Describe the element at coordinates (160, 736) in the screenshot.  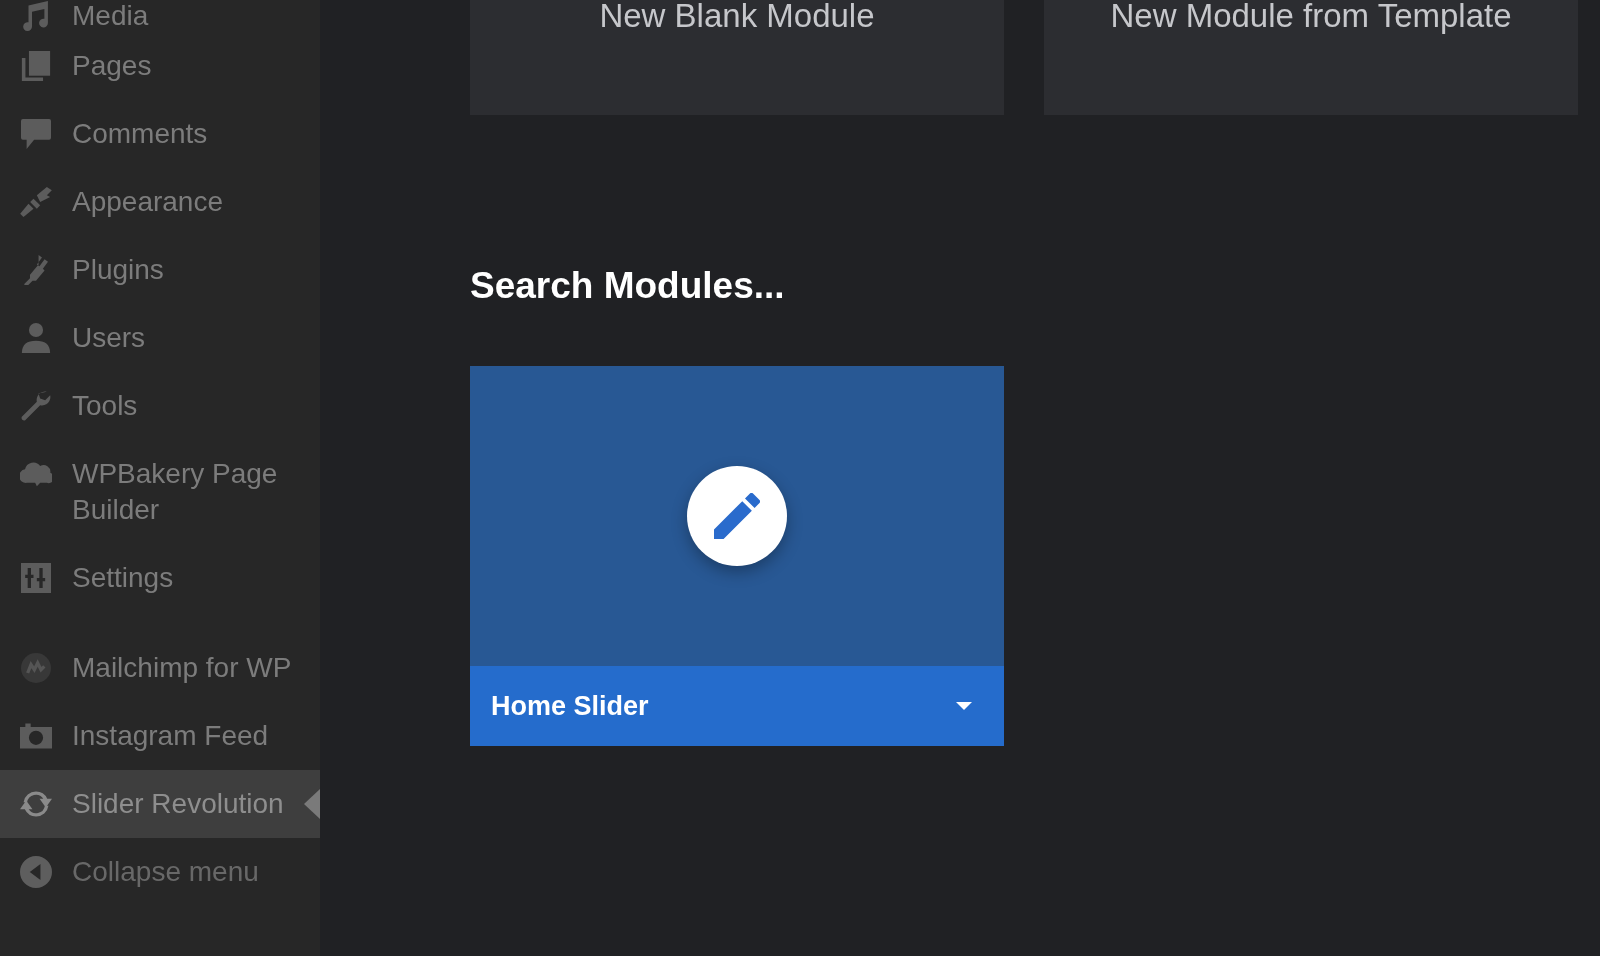
I see `sidebar-menu-item: Instagram Feed` at that location.